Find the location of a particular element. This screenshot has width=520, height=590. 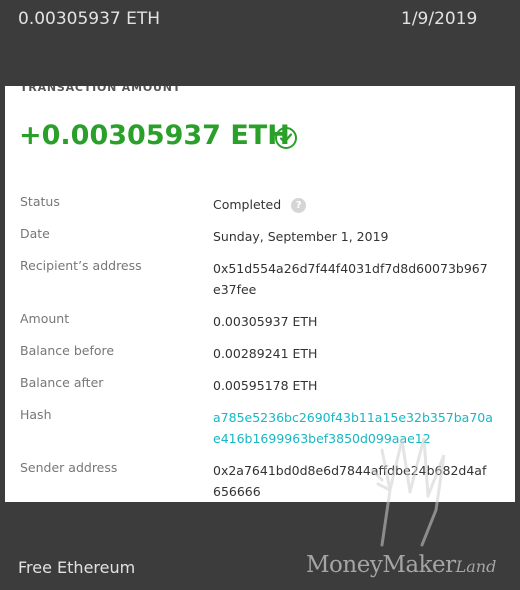

recipient-label: Recipient’s address is located at coordinates (81, 265).